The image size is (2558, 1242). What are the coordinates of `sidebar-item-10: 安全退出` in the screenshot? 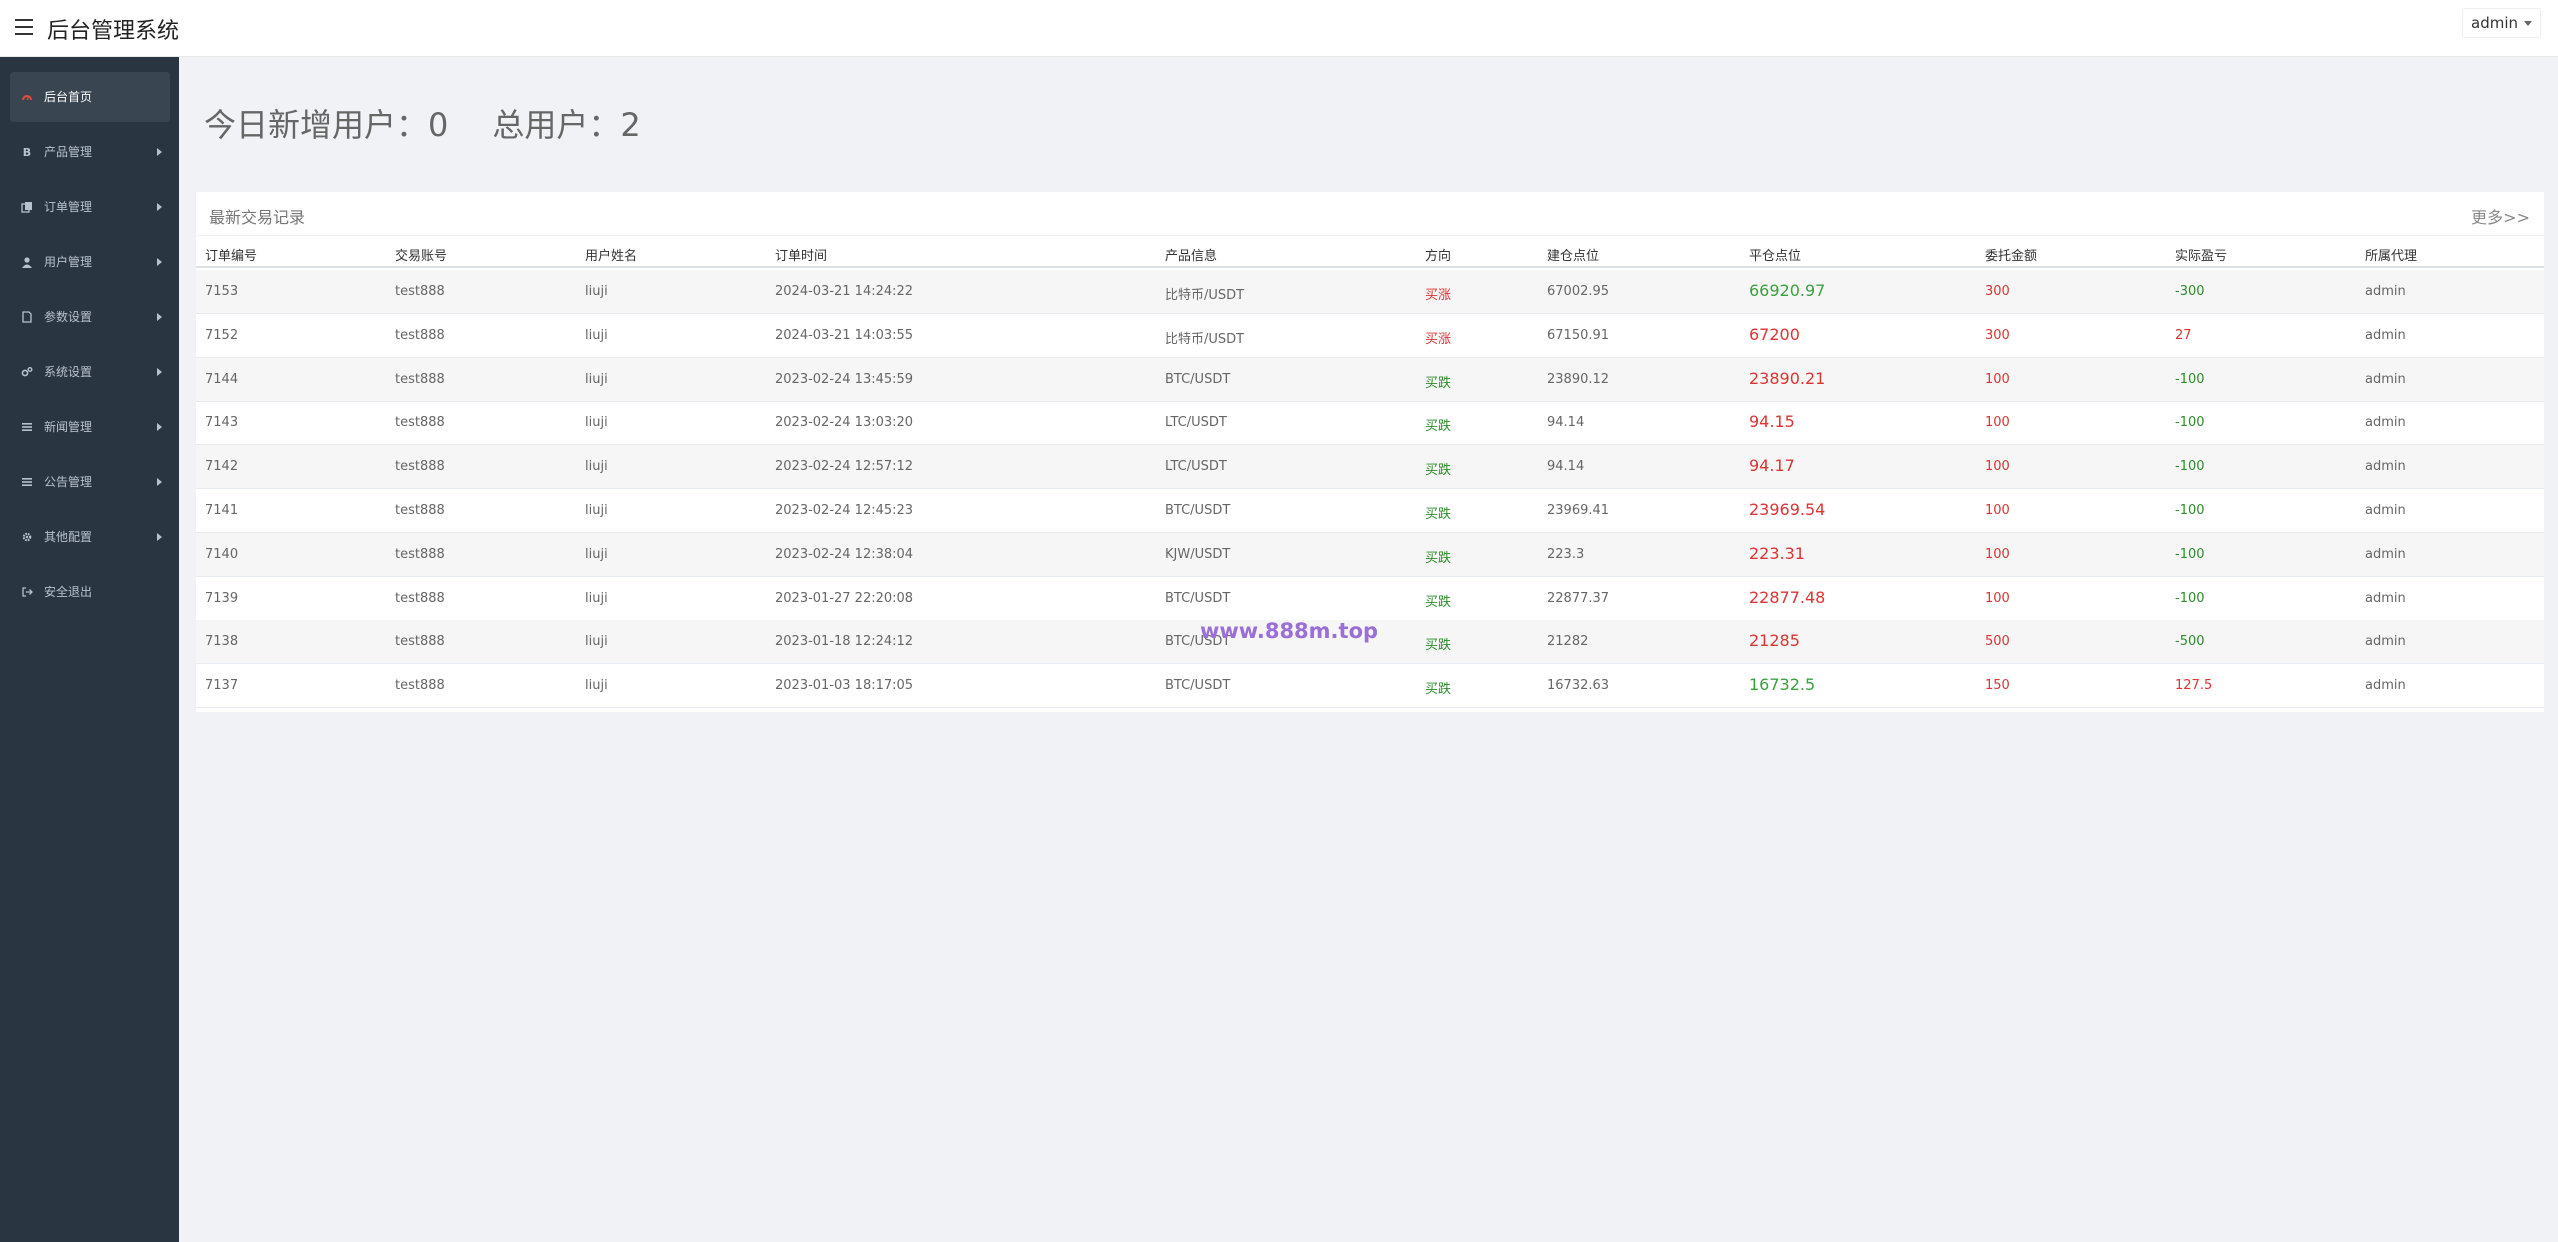 It's located at (90, 592).